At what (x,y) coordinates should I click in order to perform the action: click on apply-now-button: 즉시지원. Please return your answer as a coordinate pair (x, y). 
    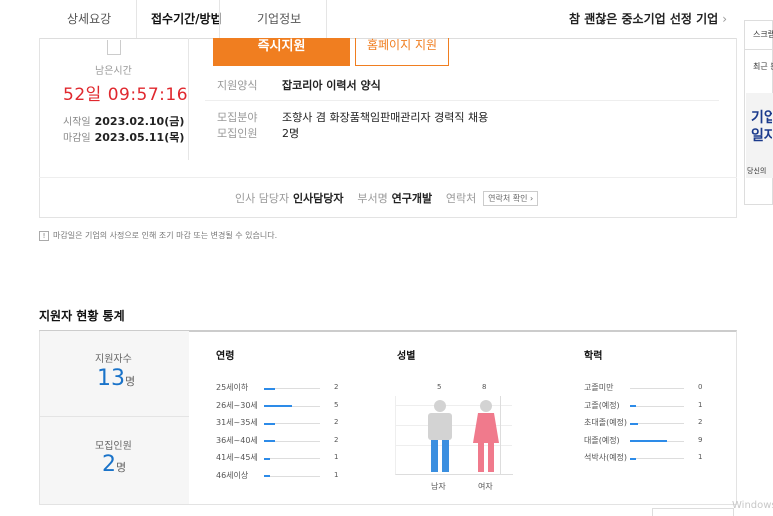
    Looking at the image, I should click on (281, 52).